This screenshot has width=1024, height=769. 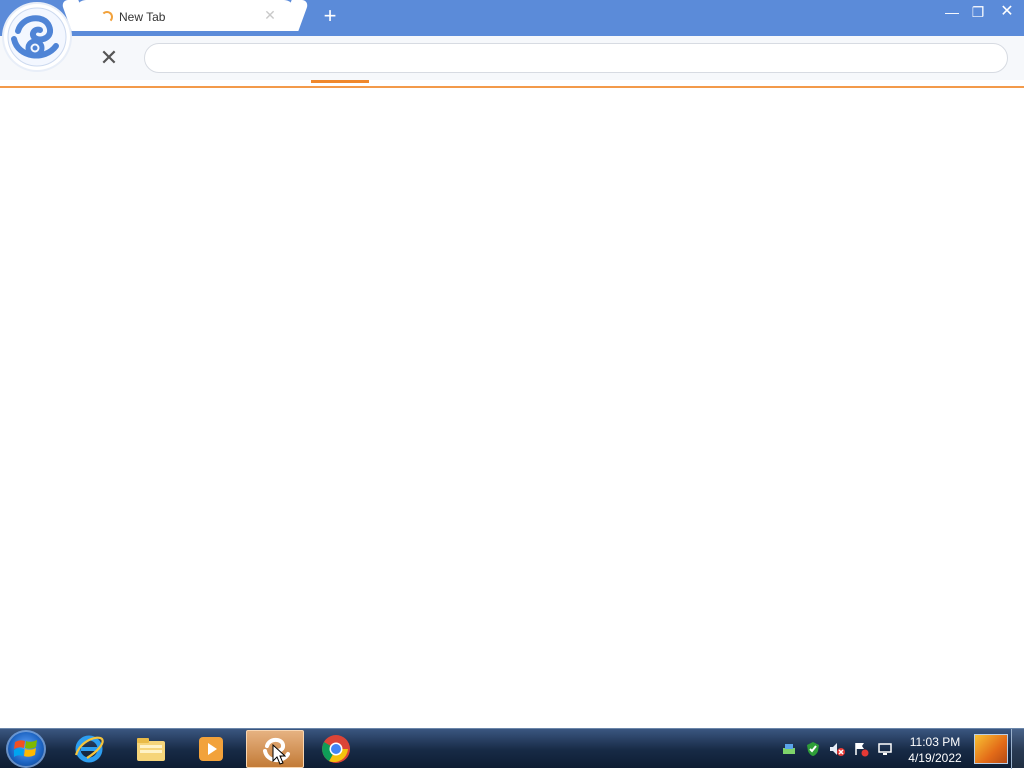 I want to click on uc-logo-icon, so click(x=37, y=37).